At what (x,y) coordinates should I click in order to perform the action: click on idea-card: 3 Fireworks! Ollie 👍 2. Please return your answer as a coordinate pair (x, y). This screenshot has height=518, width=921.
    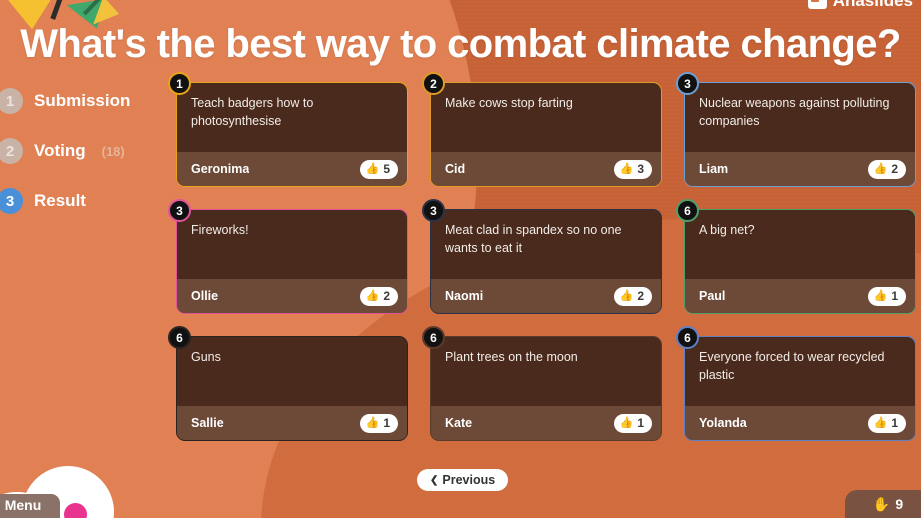
    Looking at the image, I should click on (288, 256).